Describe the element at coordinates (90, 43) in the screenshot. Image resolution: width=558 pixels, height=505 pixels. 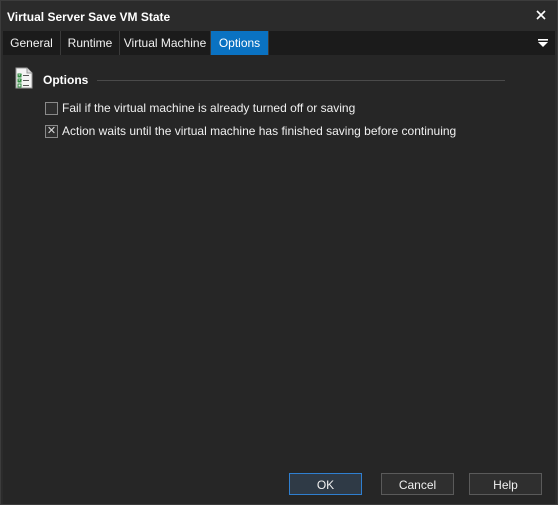
I see `tab-runtime: Runtime` at that location.